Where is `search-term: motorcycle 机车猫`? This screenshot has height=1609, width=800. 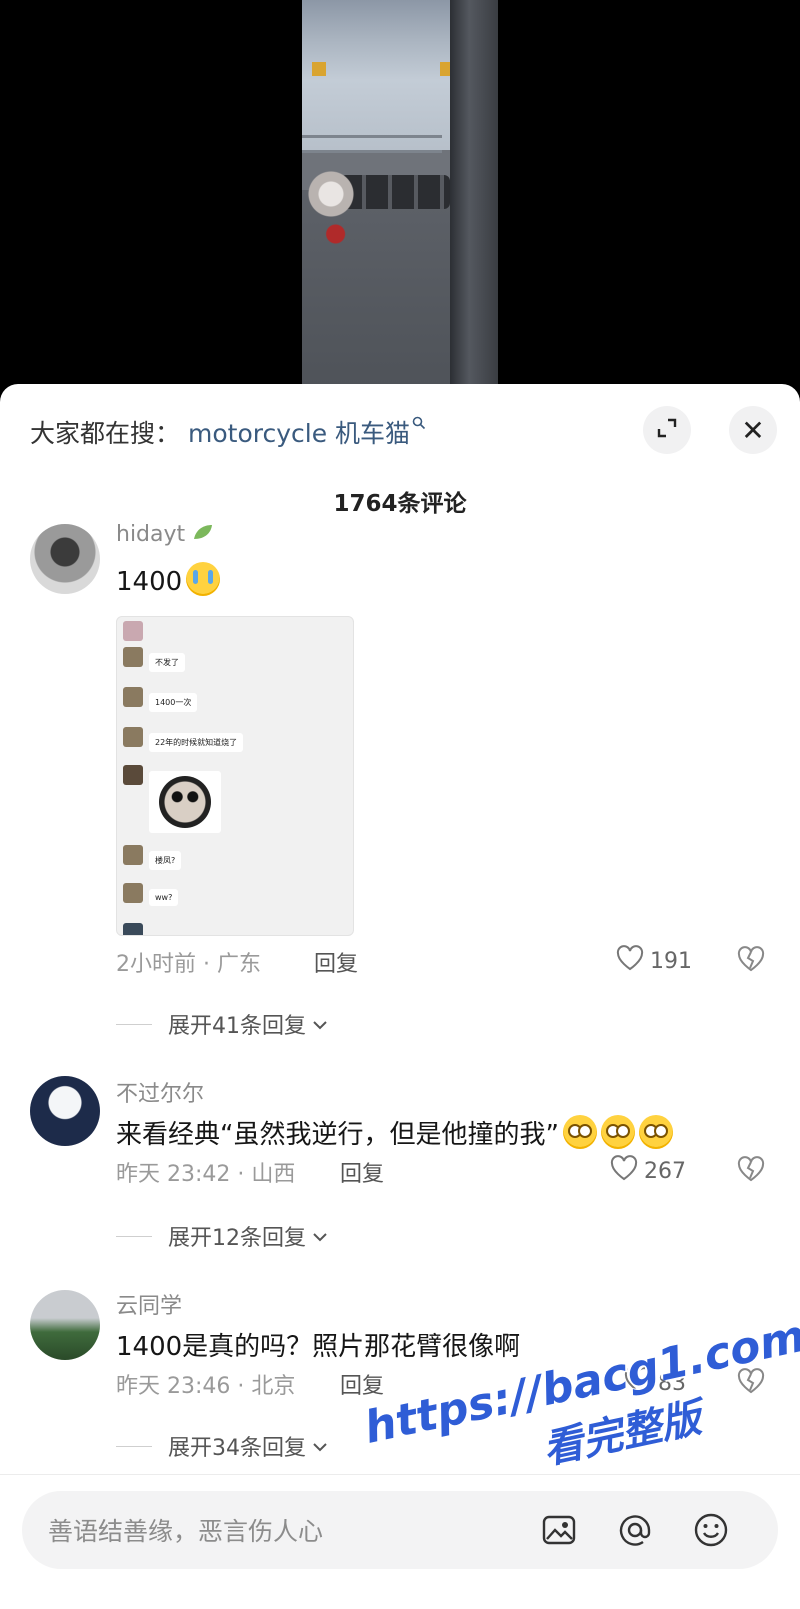
search-term: motorcycle 机车猫 is located at coordinates (299, 432).